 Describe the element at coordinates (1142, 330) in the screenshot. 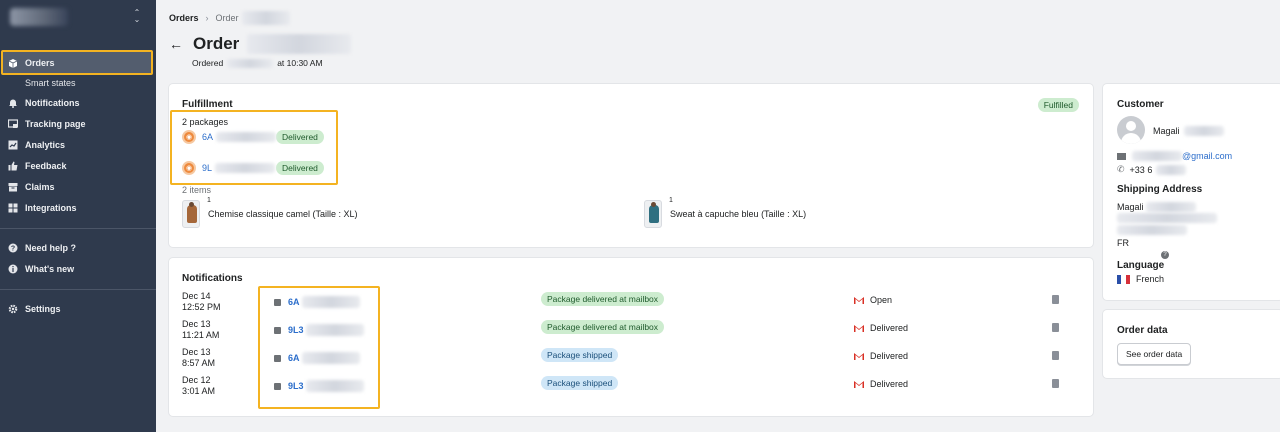

I see `order-data-title: Order data` at that location.